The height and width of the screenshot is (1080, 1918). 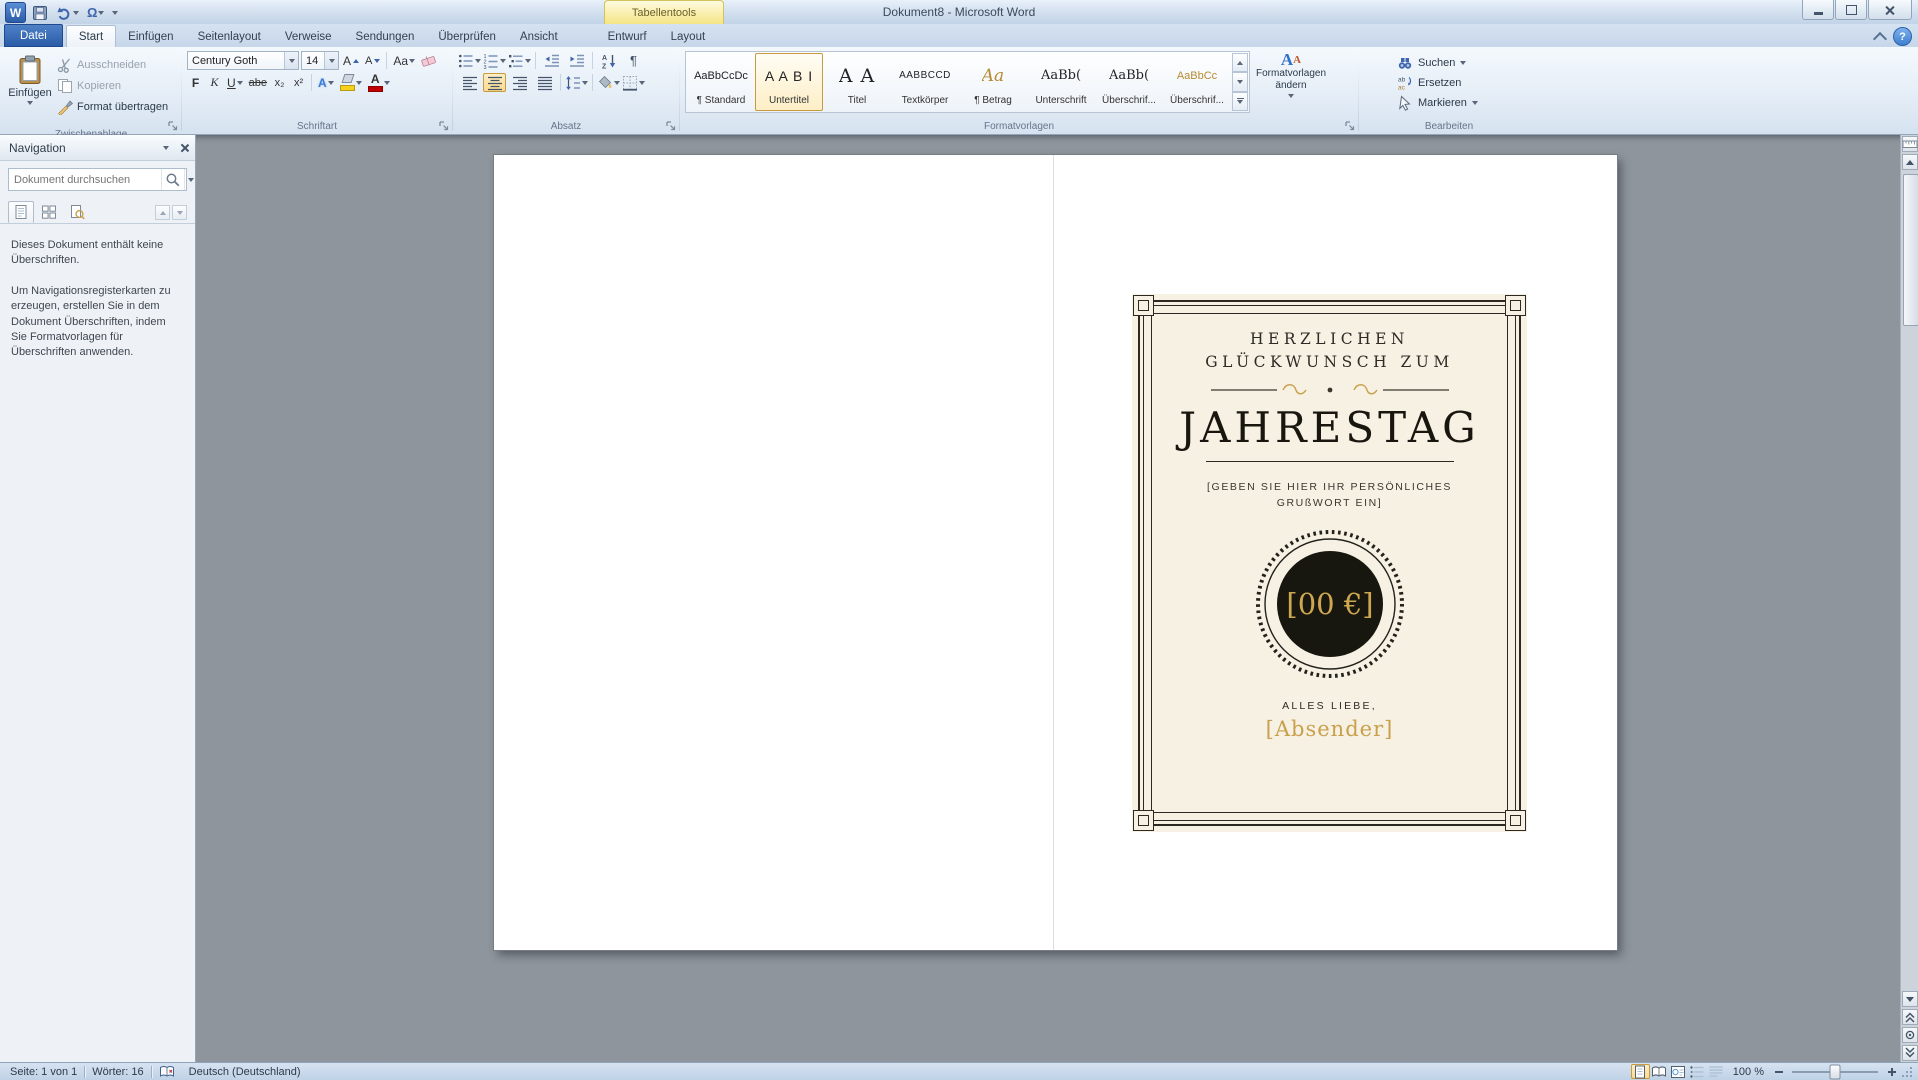 I want to click on card-title: JAHRESTAG, so click(x=1329, y=427).